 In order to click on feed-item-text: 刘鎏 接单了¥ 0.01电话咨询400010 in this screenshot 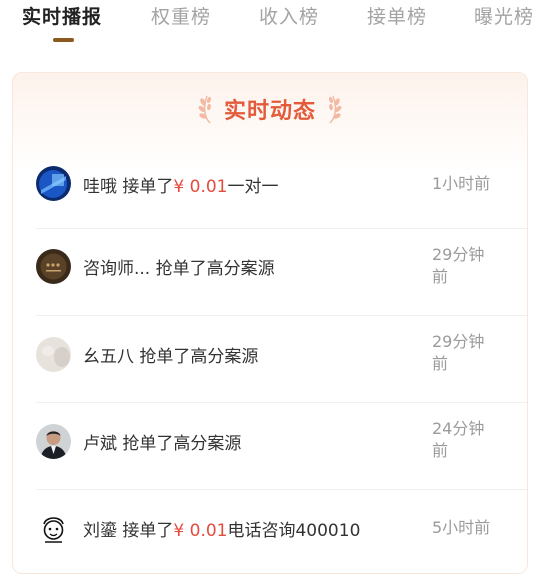, I will do `click(221, 528)`.